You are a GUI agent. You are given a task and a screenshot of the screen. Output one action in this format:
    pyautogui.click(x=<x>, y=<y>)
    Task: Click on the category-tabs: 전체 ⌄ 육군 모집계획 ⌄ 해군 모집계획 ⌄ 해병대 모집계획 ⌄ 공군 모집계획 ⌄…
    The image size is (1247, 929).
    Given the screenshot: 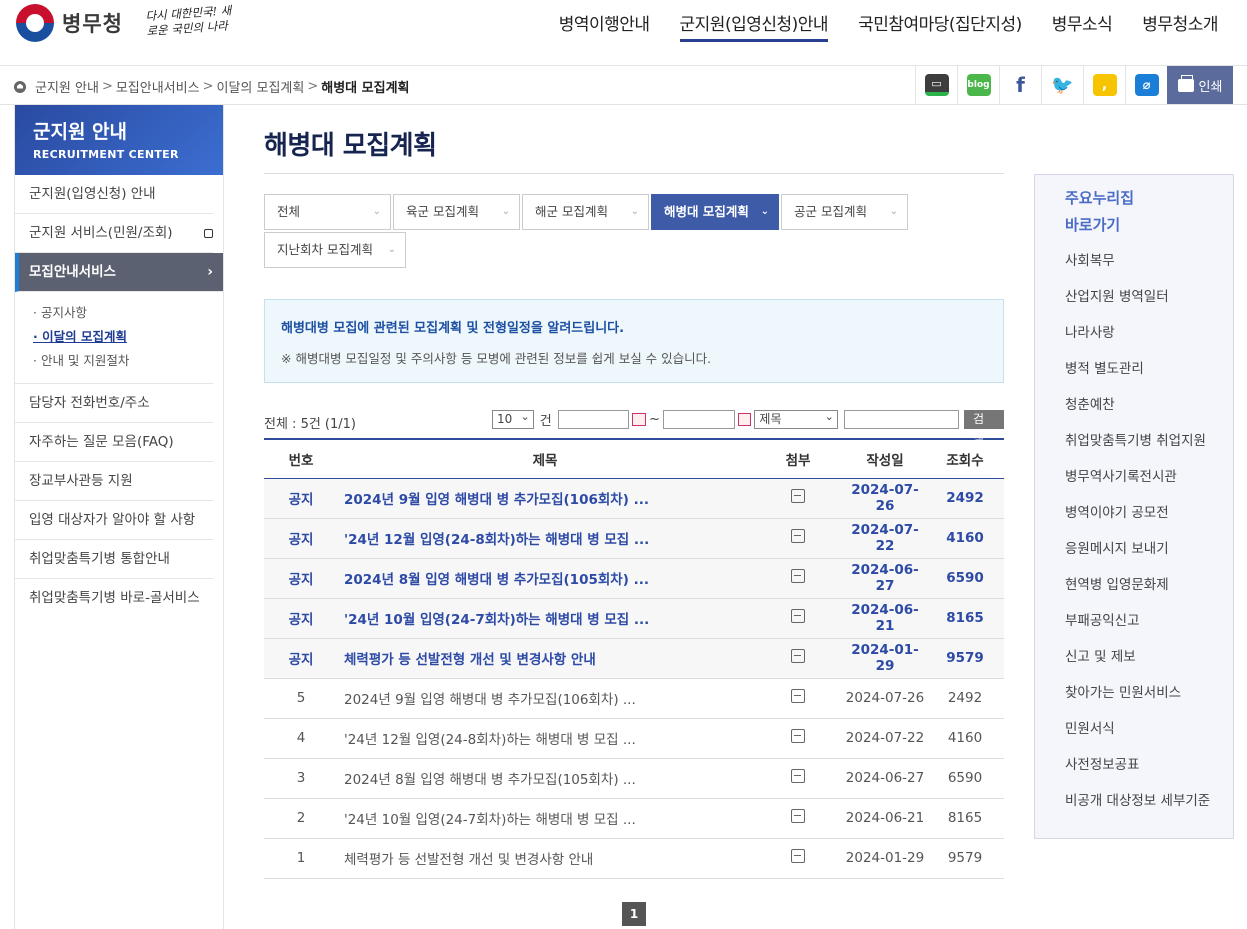 What is the action you would take?
    pyautogui.click(x=634, y=232)
    